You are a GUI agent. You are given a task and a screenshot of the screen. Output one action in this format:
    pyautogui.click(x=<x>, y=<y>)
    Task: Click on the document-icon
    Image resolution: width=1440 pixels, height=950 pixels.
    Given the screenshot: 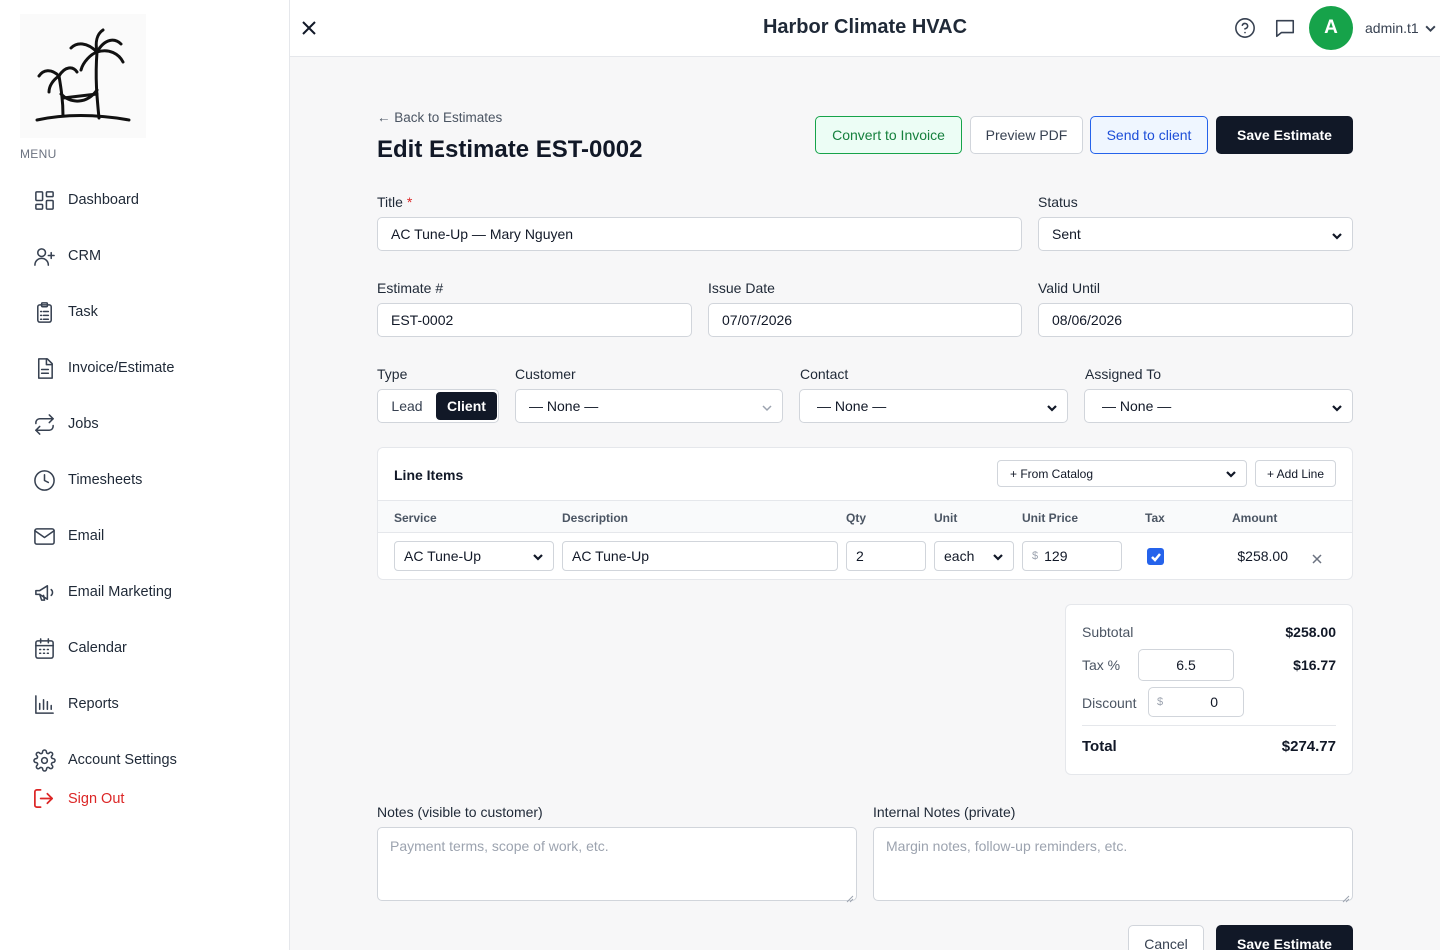 What is the action you would take?
    pyautogui.click(x=44, y=368)
    